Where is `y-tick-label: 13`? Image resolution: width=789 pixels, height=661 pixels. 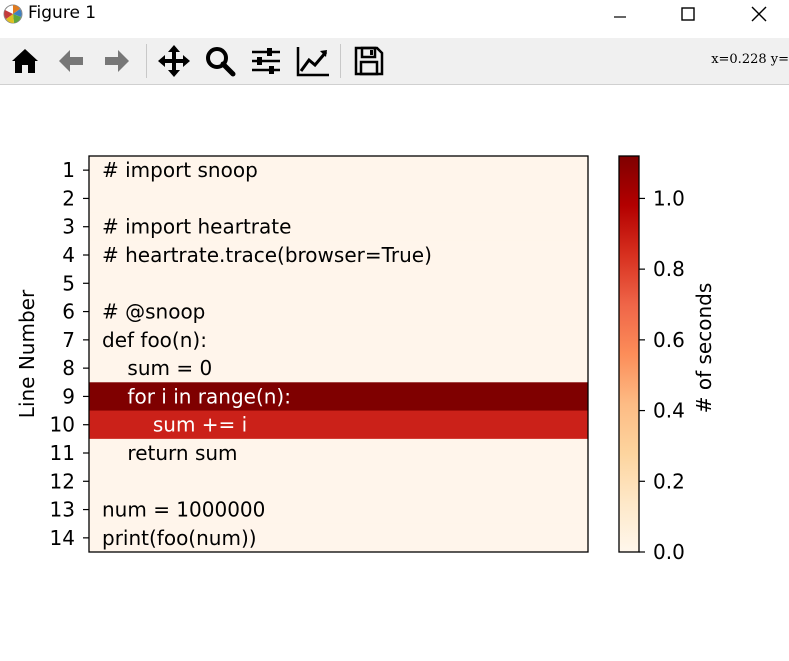 y-tick-label: 13 is located at coordinates (62, 510).